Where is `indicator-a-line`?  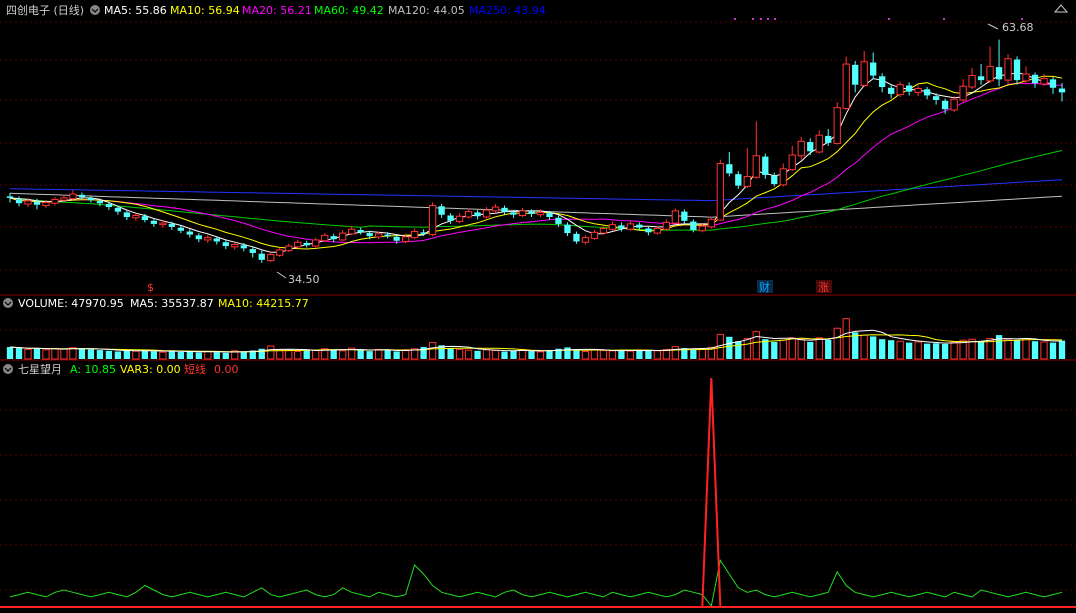
indicator-a-line is located at coordinates (536, 583).